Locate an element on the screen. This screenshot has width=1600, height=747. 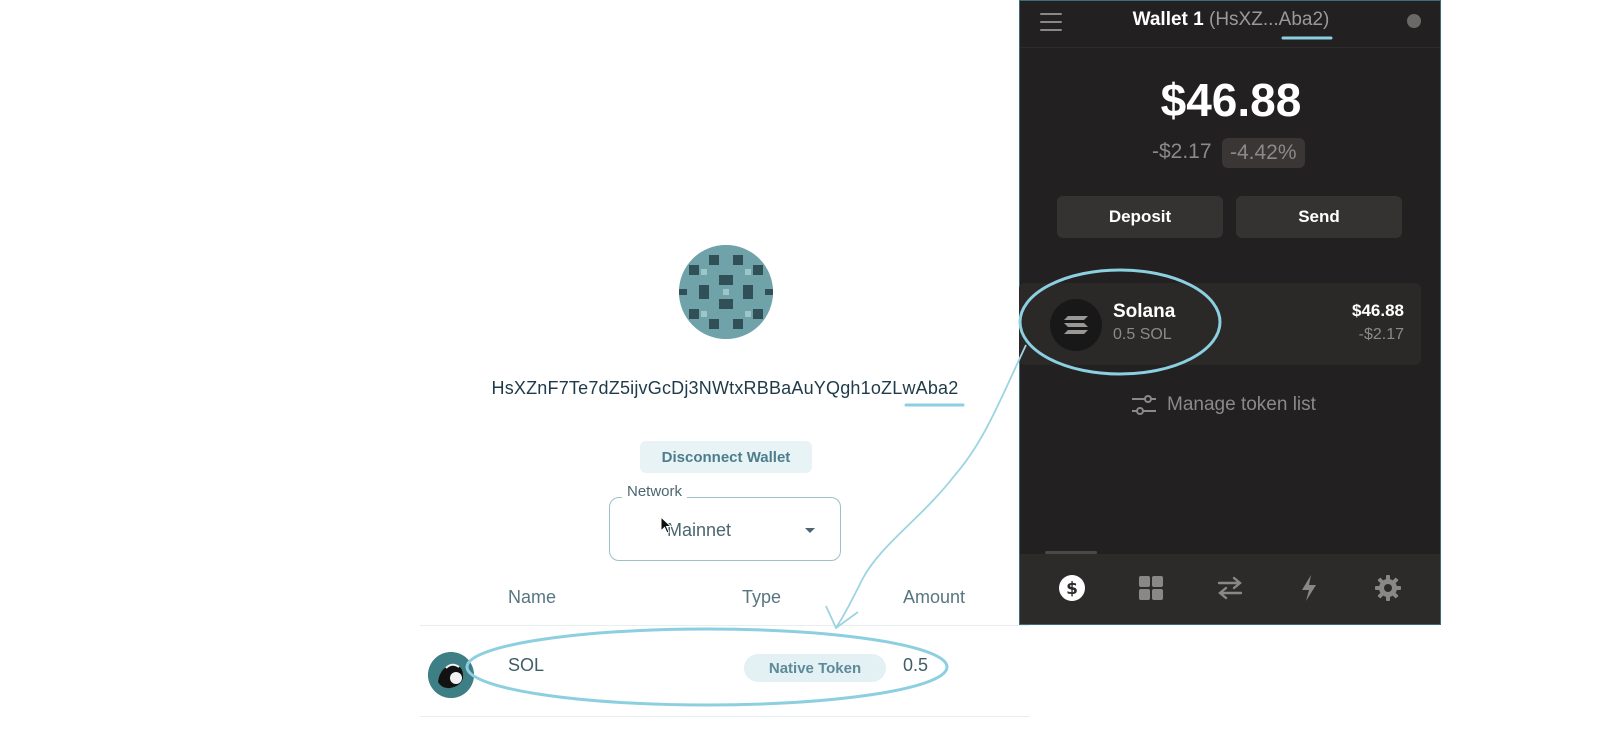
solana-icon is located at coordinates (1076, 325).